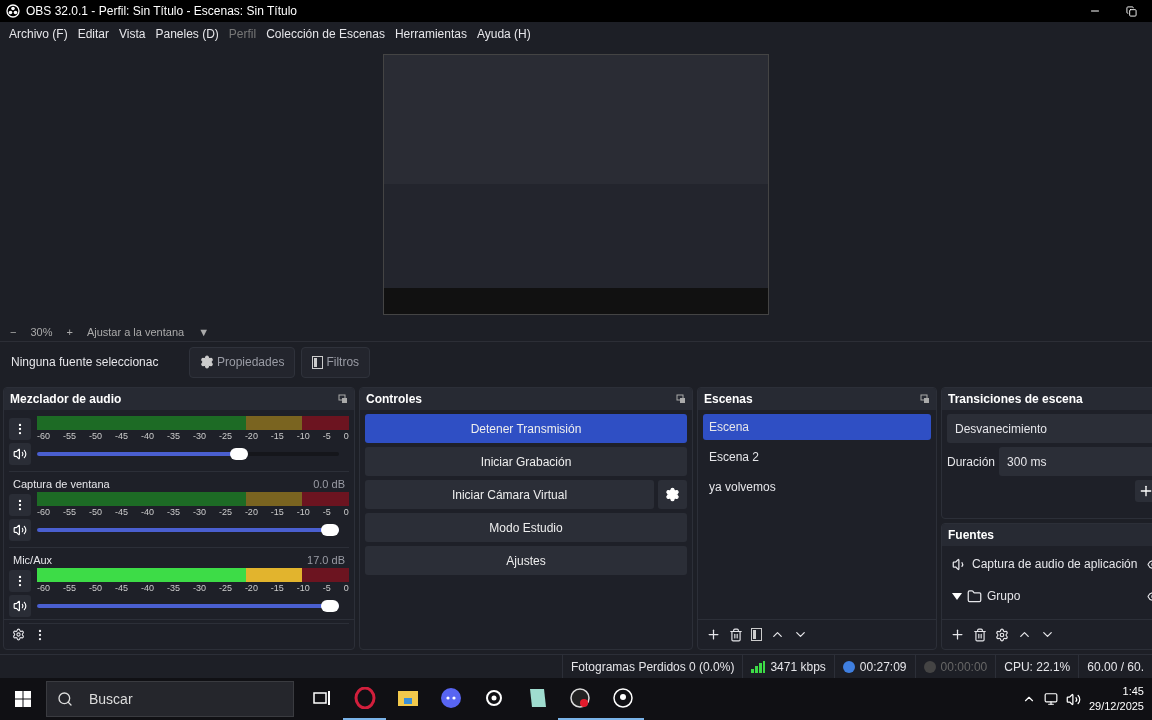 The image size is (1152, 720). I want to click on duration-label: Duración, so click(971, 461).